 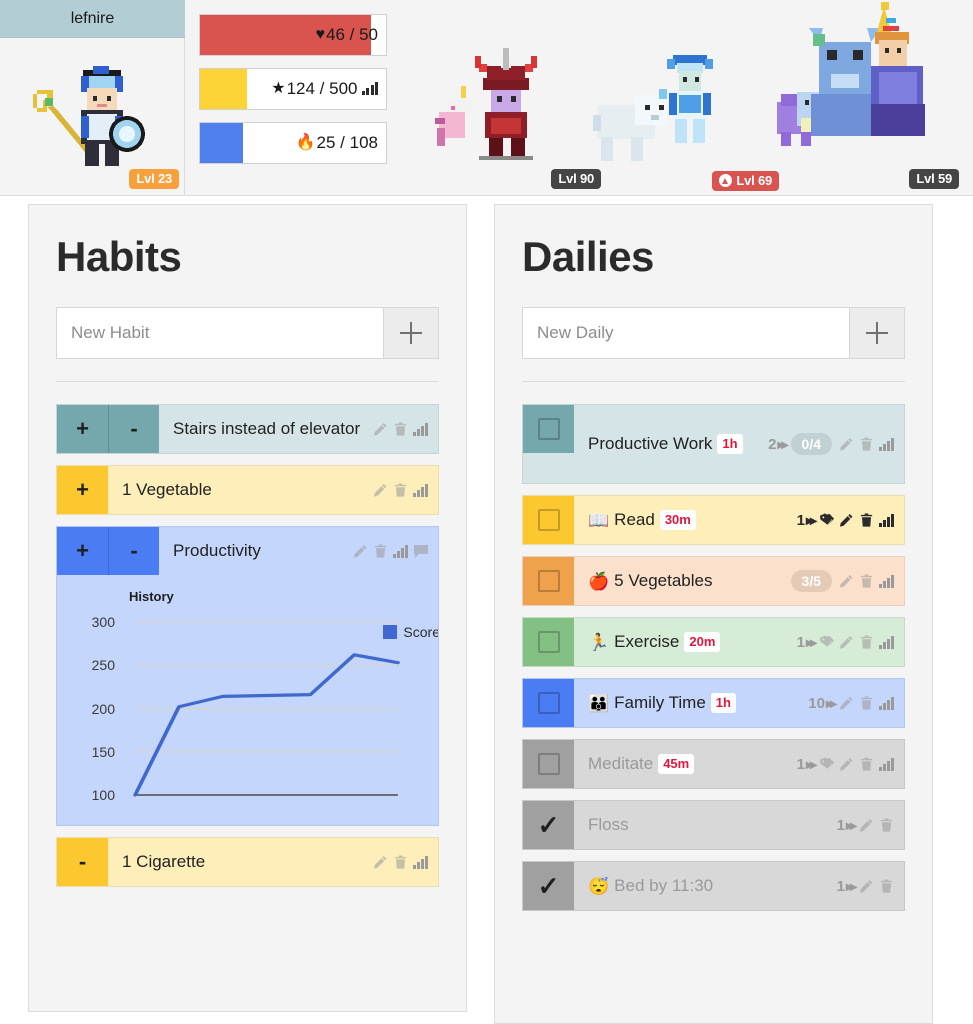 I want to click on daily-row: Productive Work 1h 2 ▸▸ 0/4, so click(x=713, y=444).